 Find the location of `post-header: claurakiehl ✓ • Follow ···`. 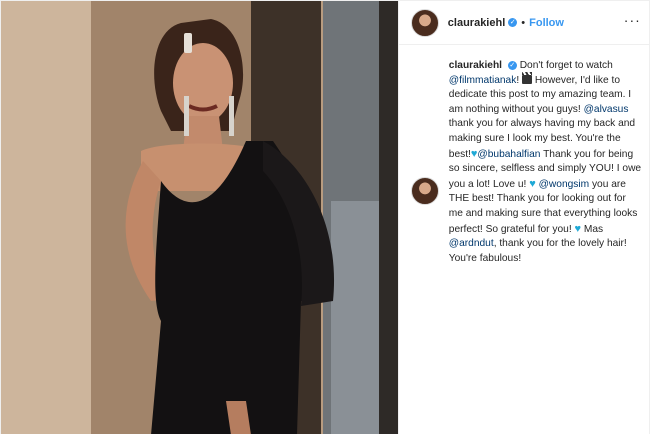

post-header: claurakiehl ✓ • Follow ··· is located at coordinates (524, 23).